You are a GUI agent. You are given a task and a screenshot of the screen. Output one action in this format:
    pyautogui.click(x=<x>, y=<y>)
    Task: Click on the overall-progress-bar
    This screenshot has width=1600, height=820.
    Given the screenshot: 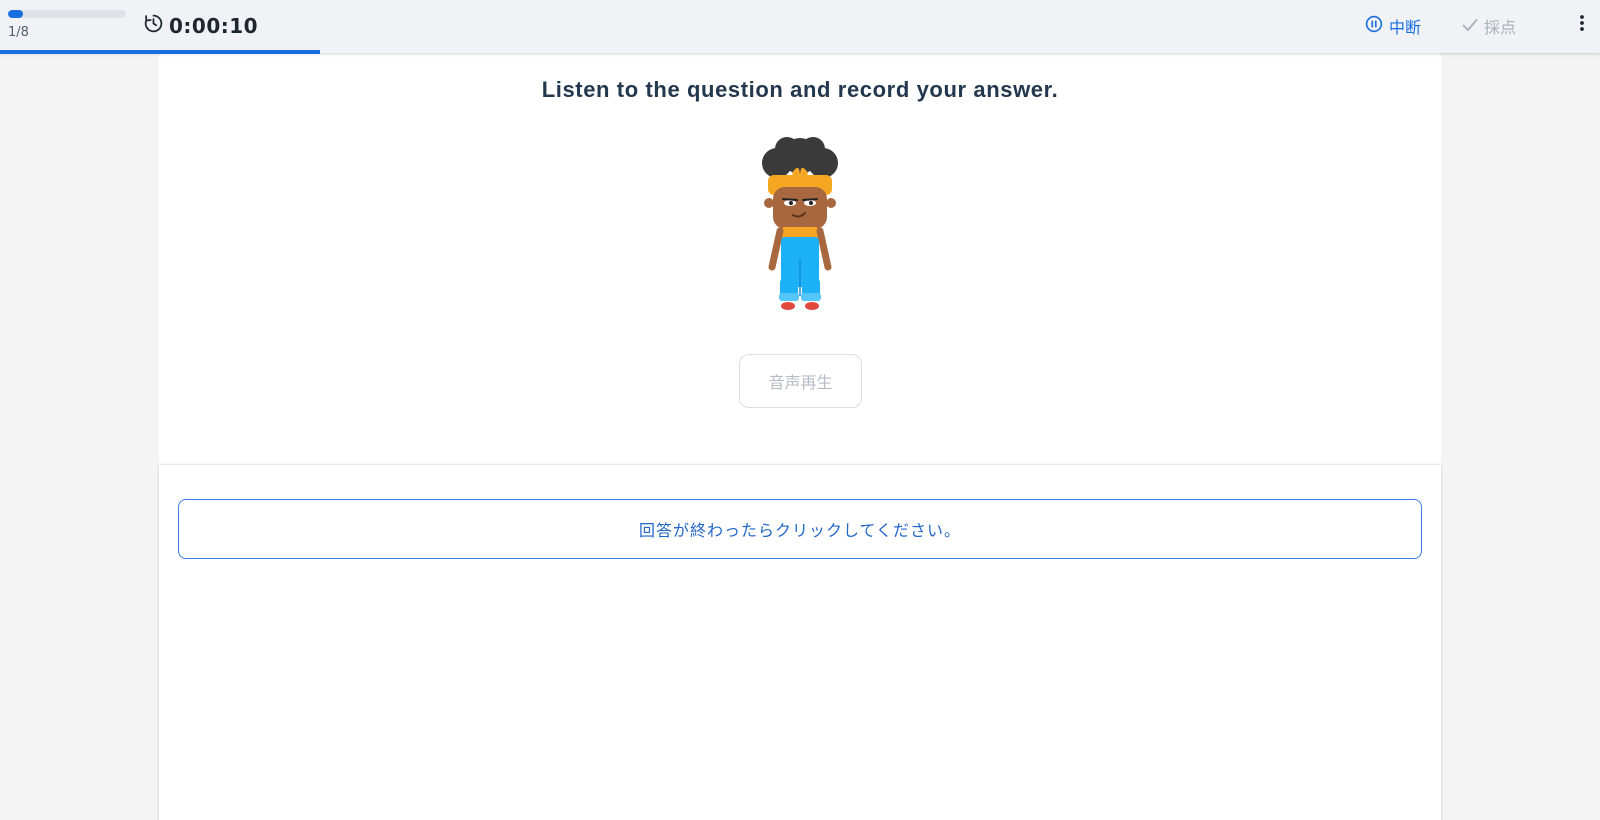 What is the action you would take?
    pyautogui.click(x=800, y=52)
    